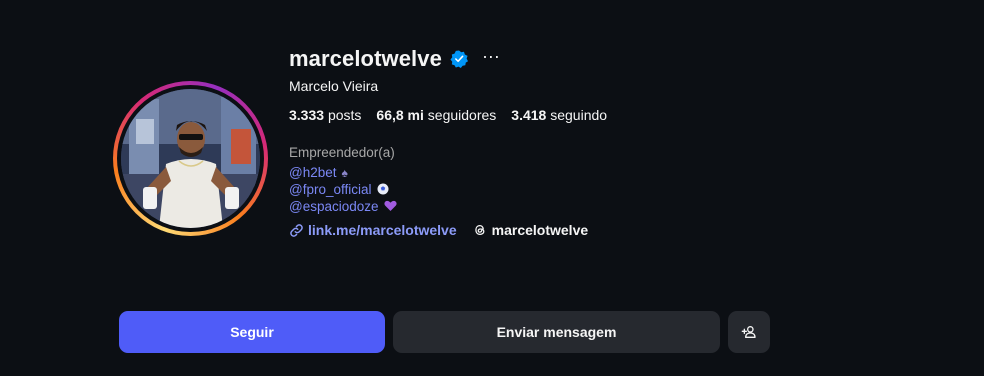 This screenshot has height=376, width=984. I want to click on bio-mention-fpro: @fpro_official, so click(339, 189).